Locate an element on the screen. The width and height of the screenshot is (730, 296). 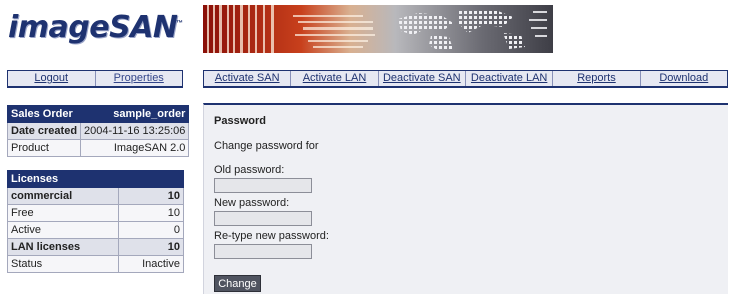
sales-order-value: sample_order is located at coordinates (135, 114).